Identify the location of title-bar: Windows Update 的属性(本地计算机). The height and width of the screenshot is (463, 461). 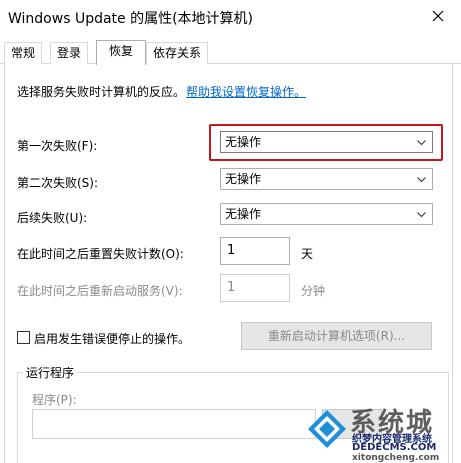
(230, 17).